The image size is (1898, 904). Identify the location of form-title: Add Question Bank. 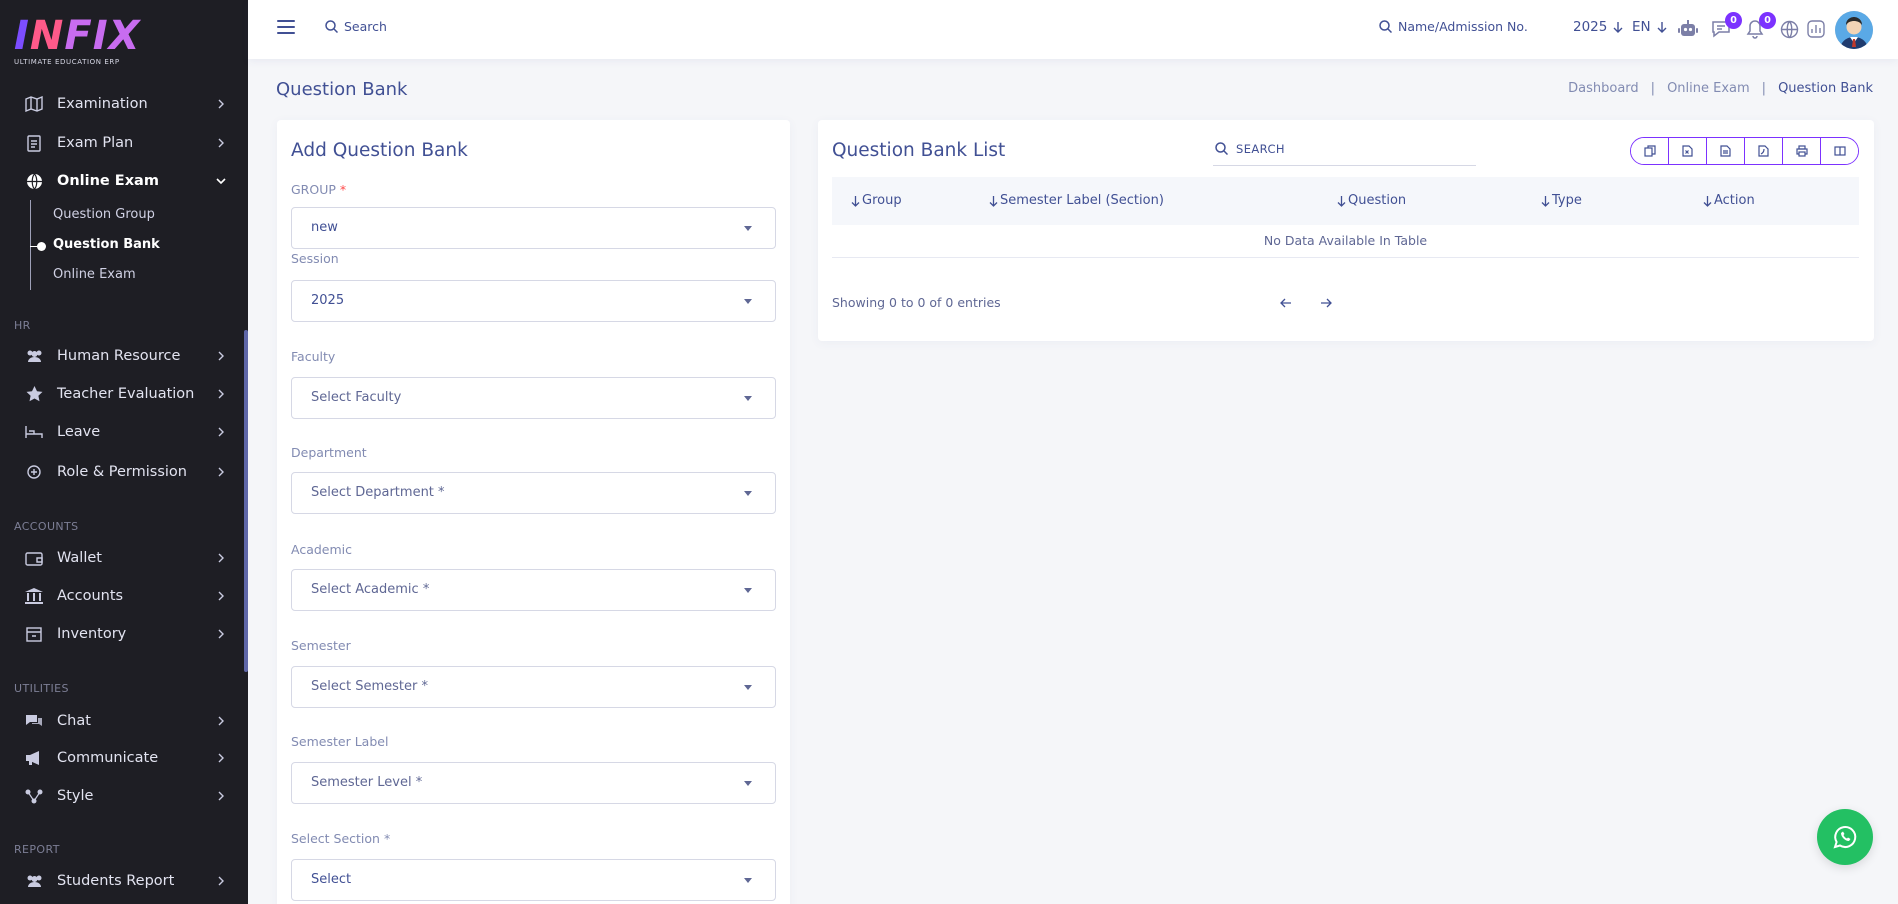
(379, 150).